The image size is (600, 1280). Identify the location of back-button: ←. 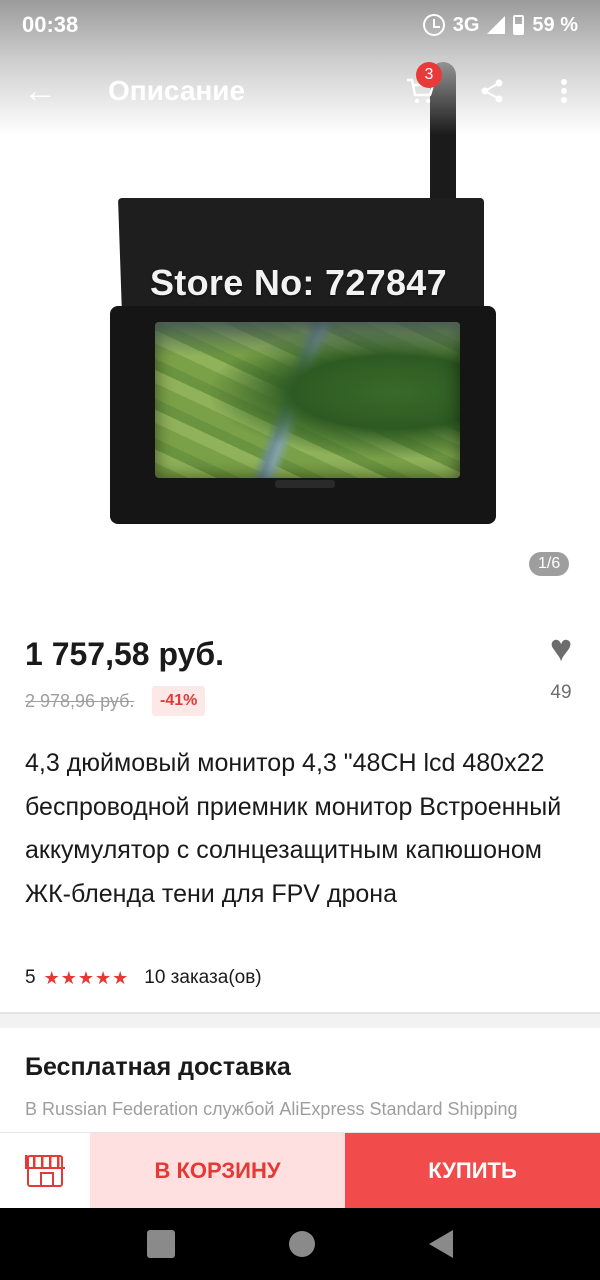
(40, 91).